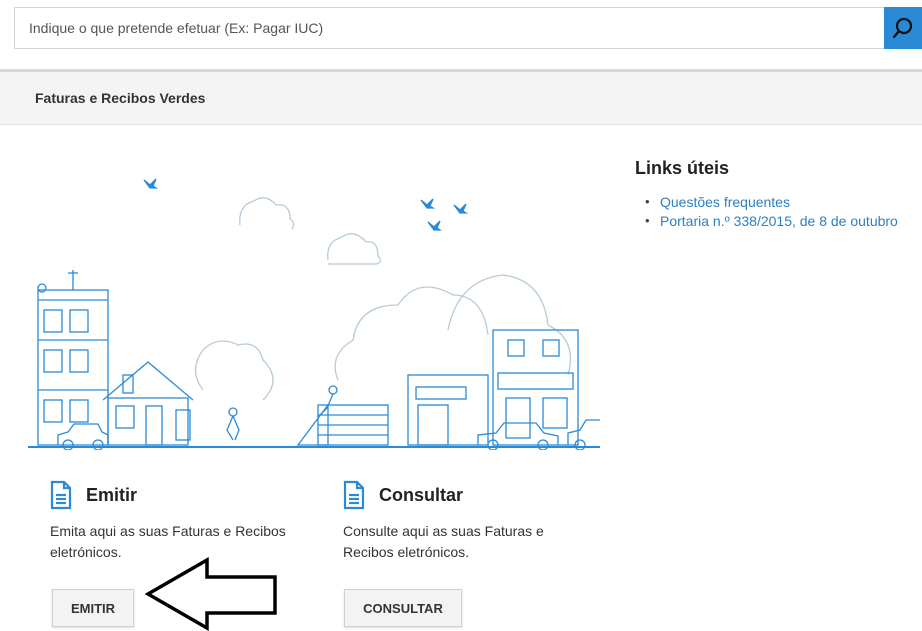 The height and width of the screenshot is (631, 922). I want to click on arrow-left-icon, so click(211, 594).